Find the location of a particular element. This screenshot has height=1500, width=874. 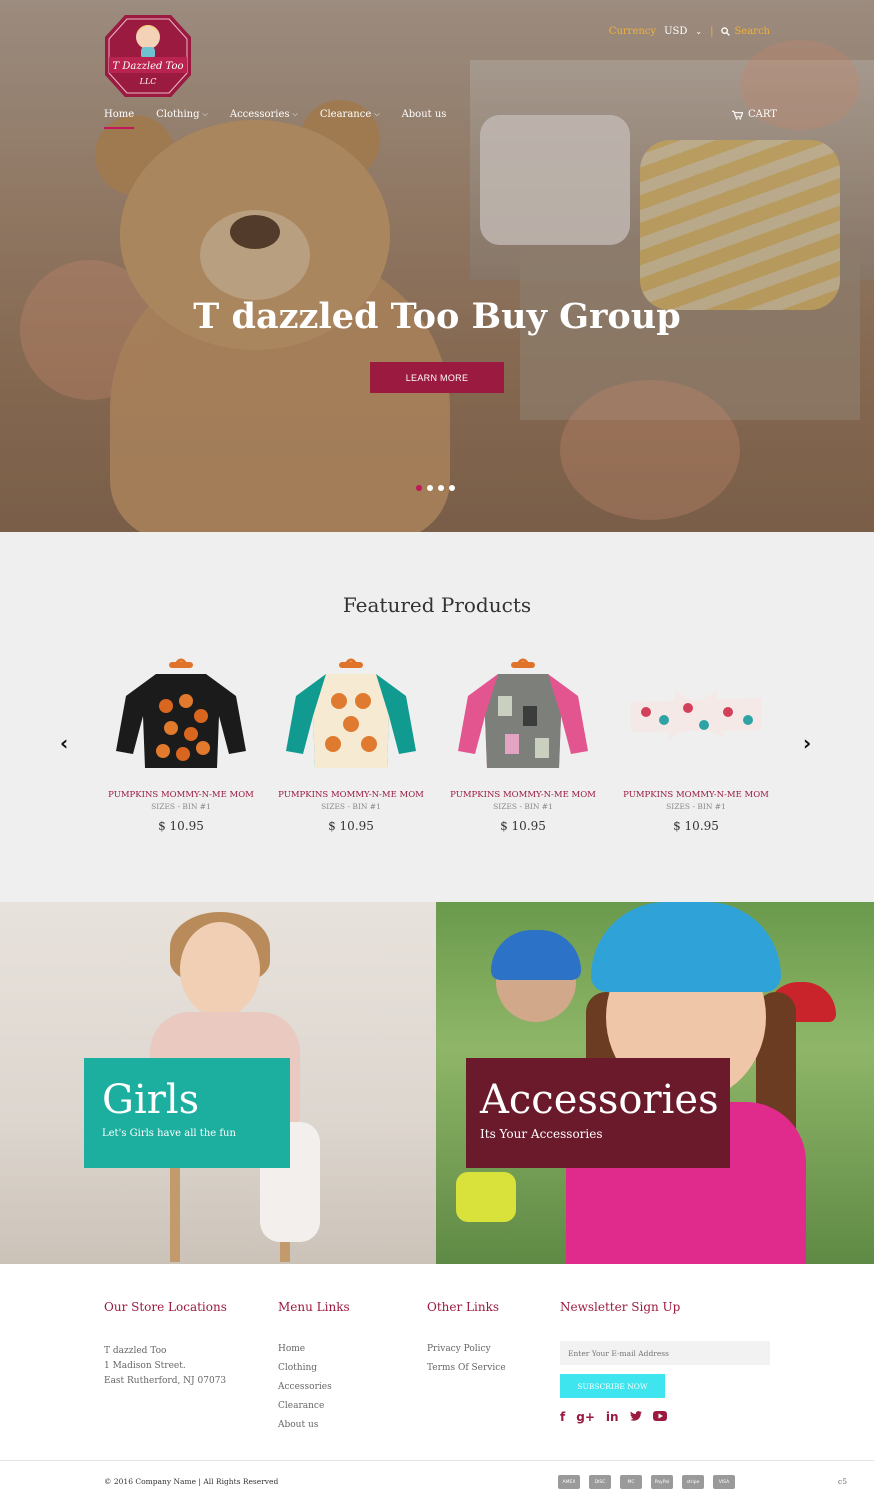

nav-item-about-us: About us is located at coordinates (424, 114).